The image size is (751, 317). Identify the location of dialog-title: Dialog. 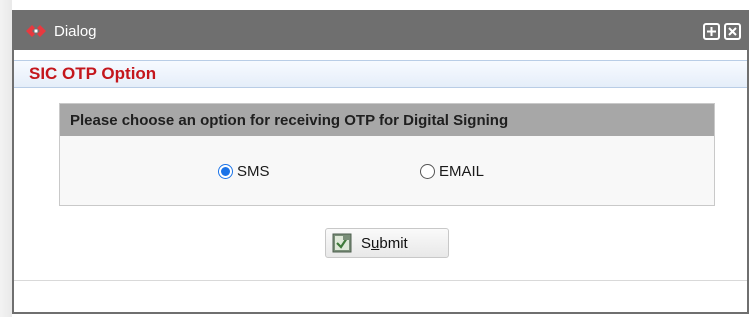
(75, 31).